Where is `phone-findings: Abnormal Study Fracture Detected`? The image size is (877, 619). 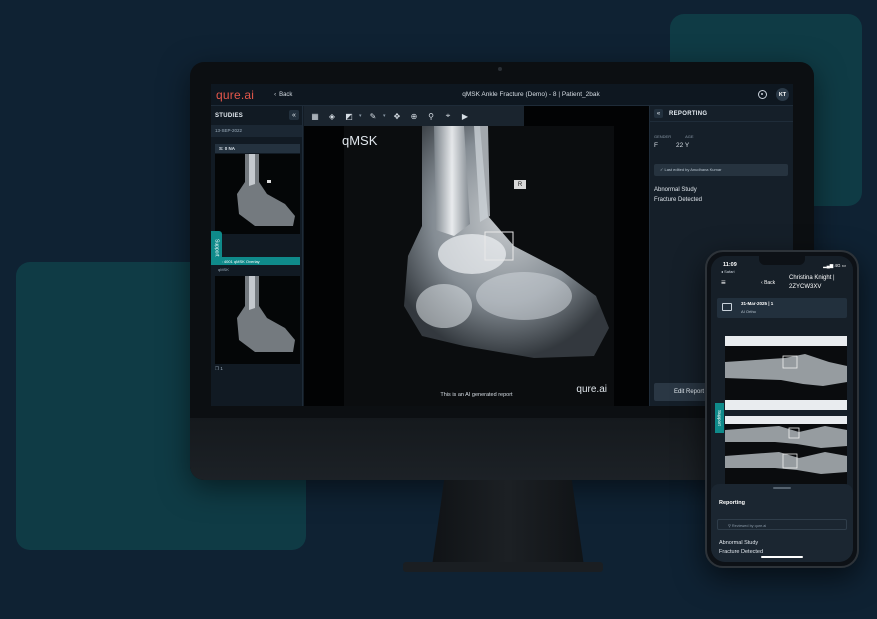
phone-findings: Abnormal Study Fracture Detected is located at coordinates (741, 548).